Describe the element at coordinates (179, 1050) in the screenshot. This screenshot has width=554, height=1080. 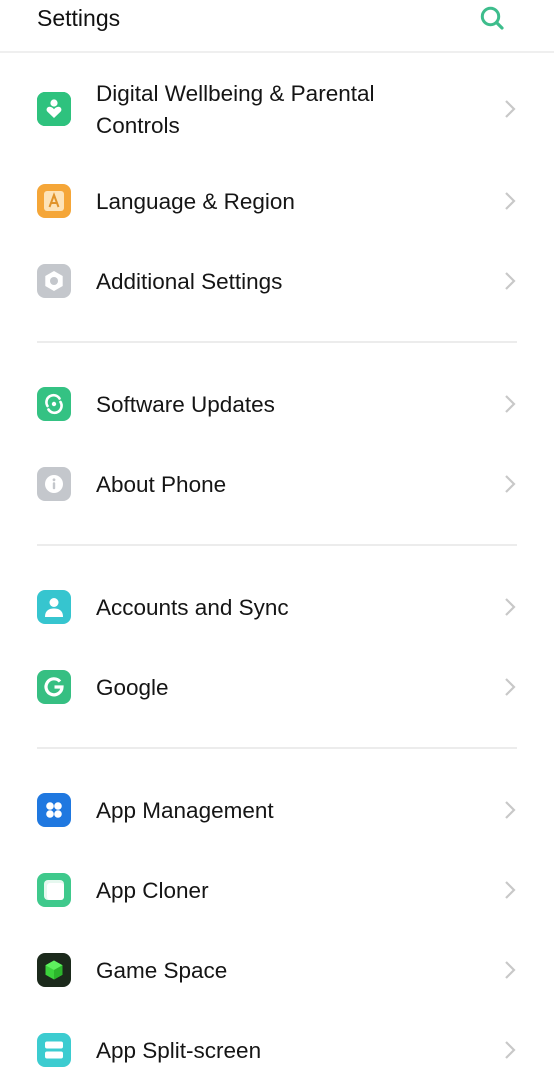
I see `settings-item-label: App Split-screen` at that location.